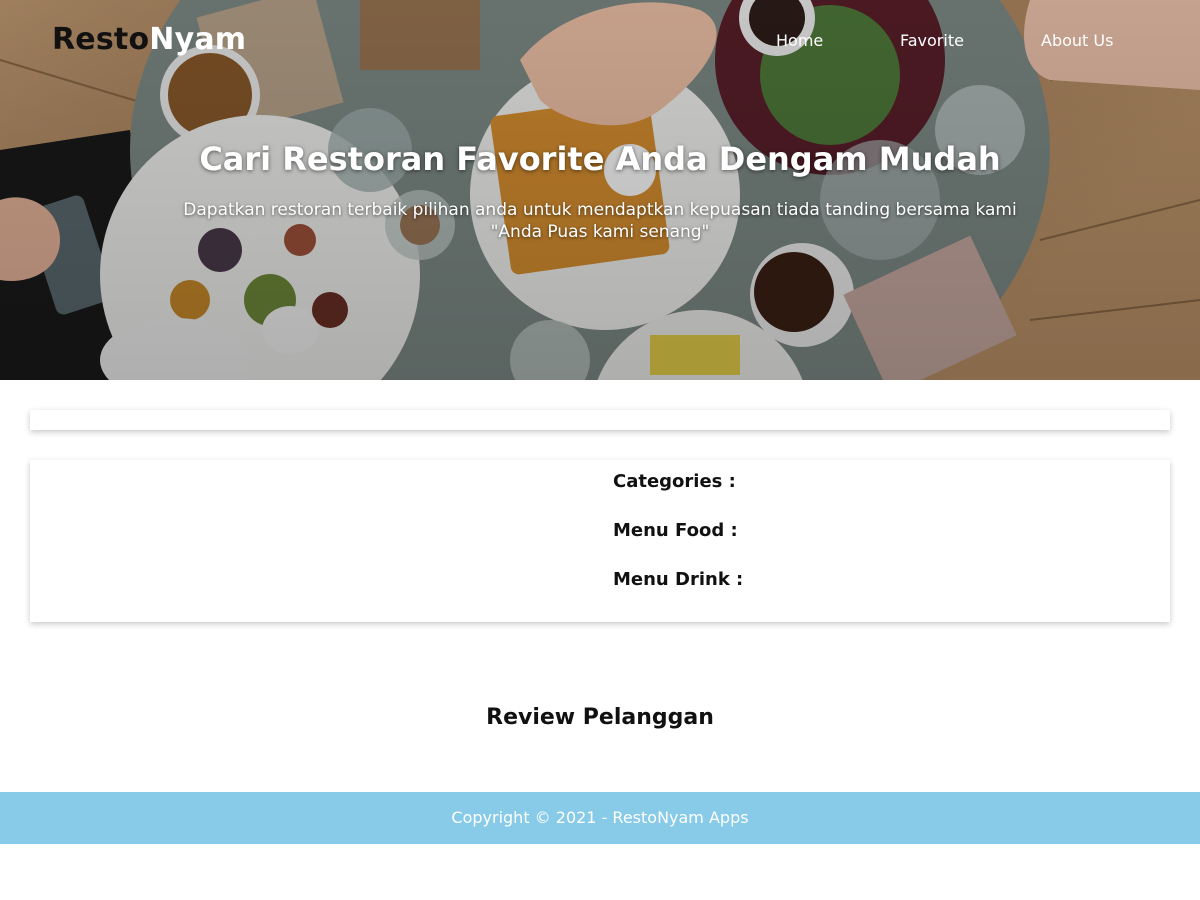  Describe the element at coordinates (101, 39) in the screenshot. I see `logo-part-resto: Resto` at that location.